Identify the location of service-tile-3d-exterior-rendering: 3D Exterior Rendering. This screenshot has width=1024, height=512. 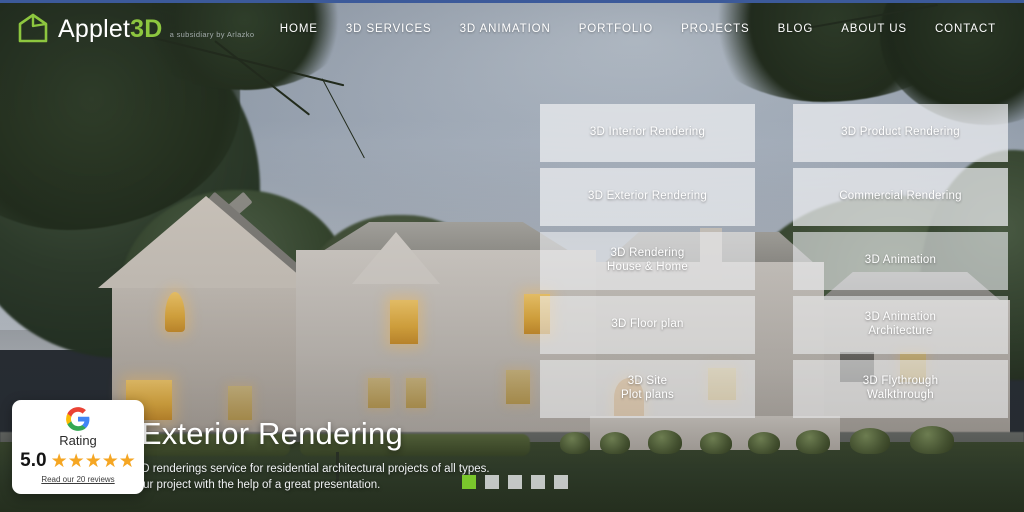
(647, 197).